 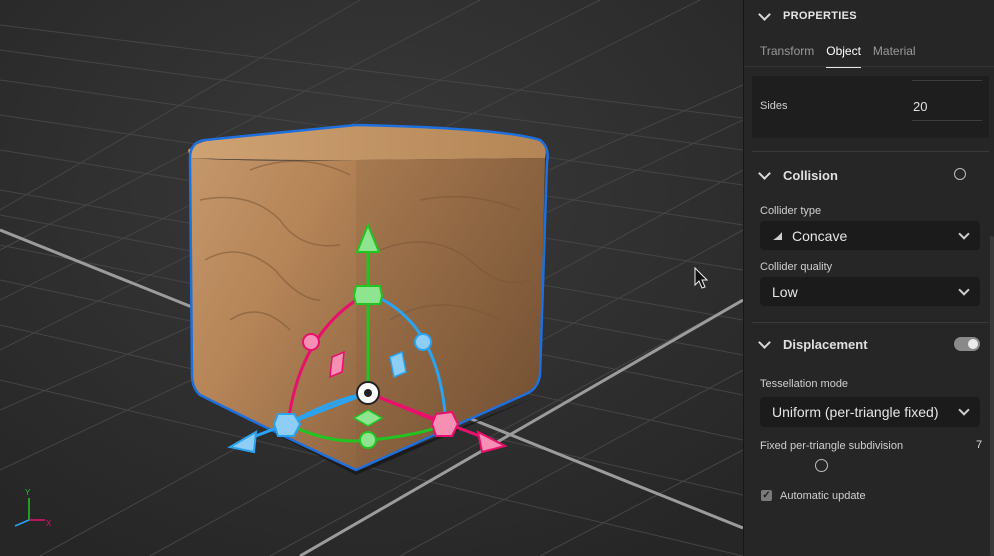 What do you see at coordinates (870, 107) in the screenshot?
I see `object-settings-box: Sides 20` at bounding box center [870, 107].